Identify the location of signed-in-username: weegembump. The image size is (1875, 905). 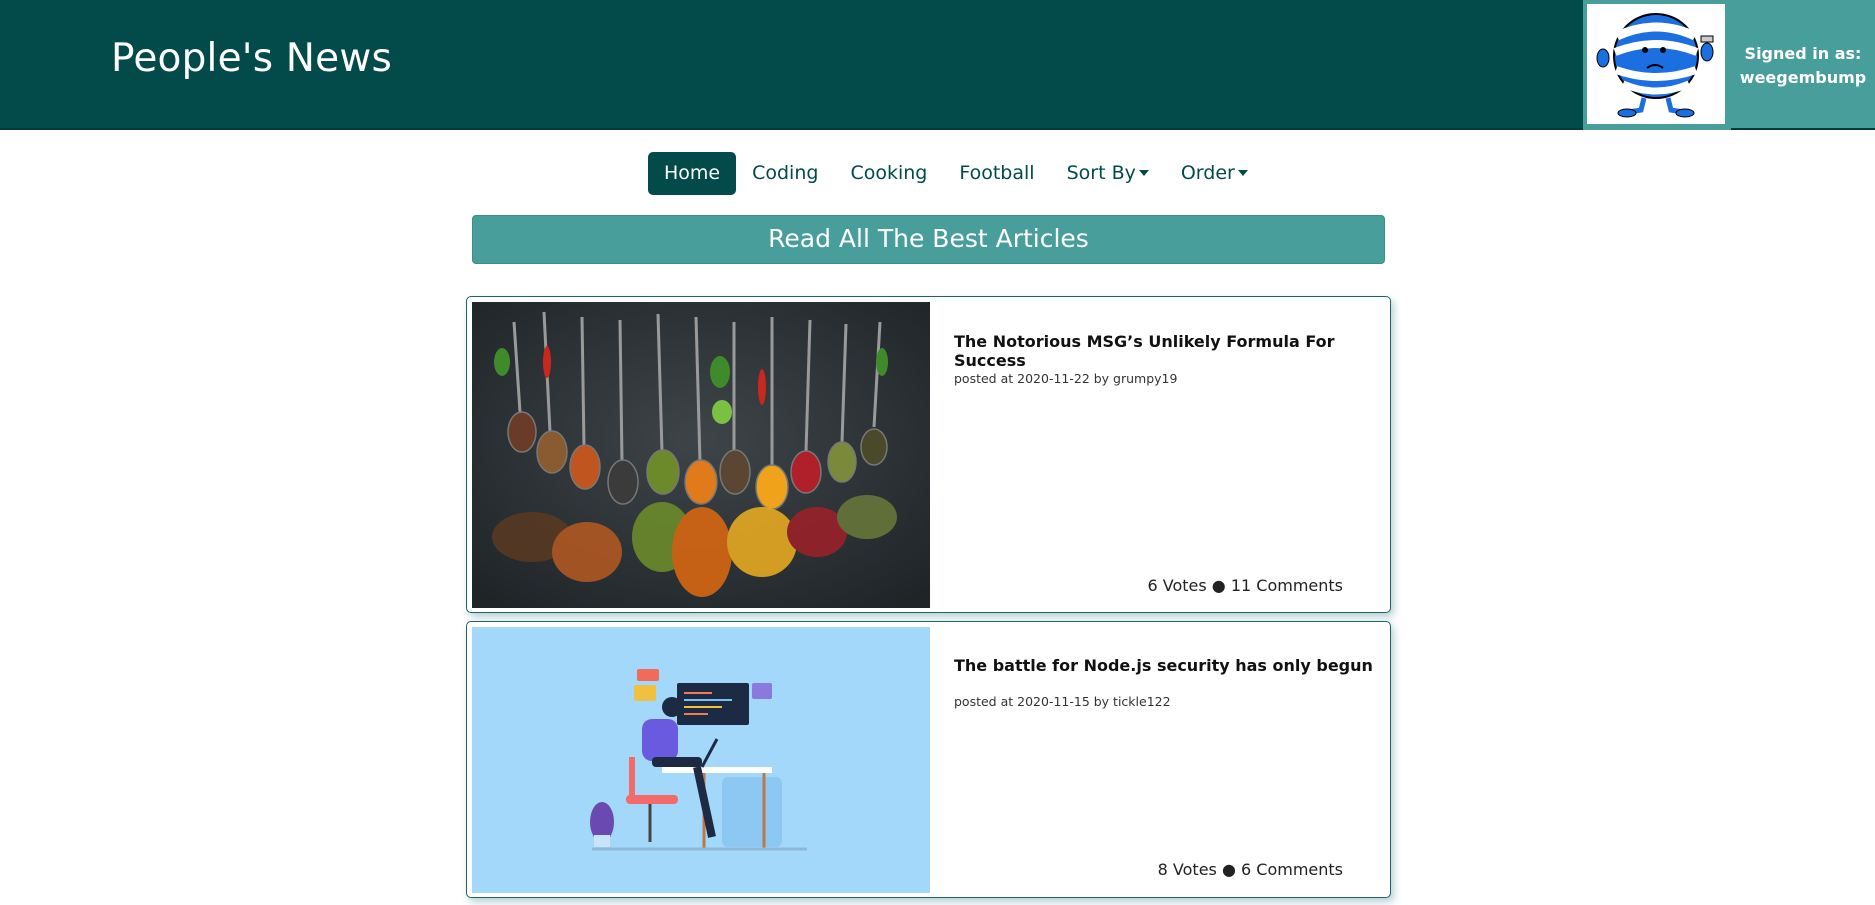
(1803, 78).